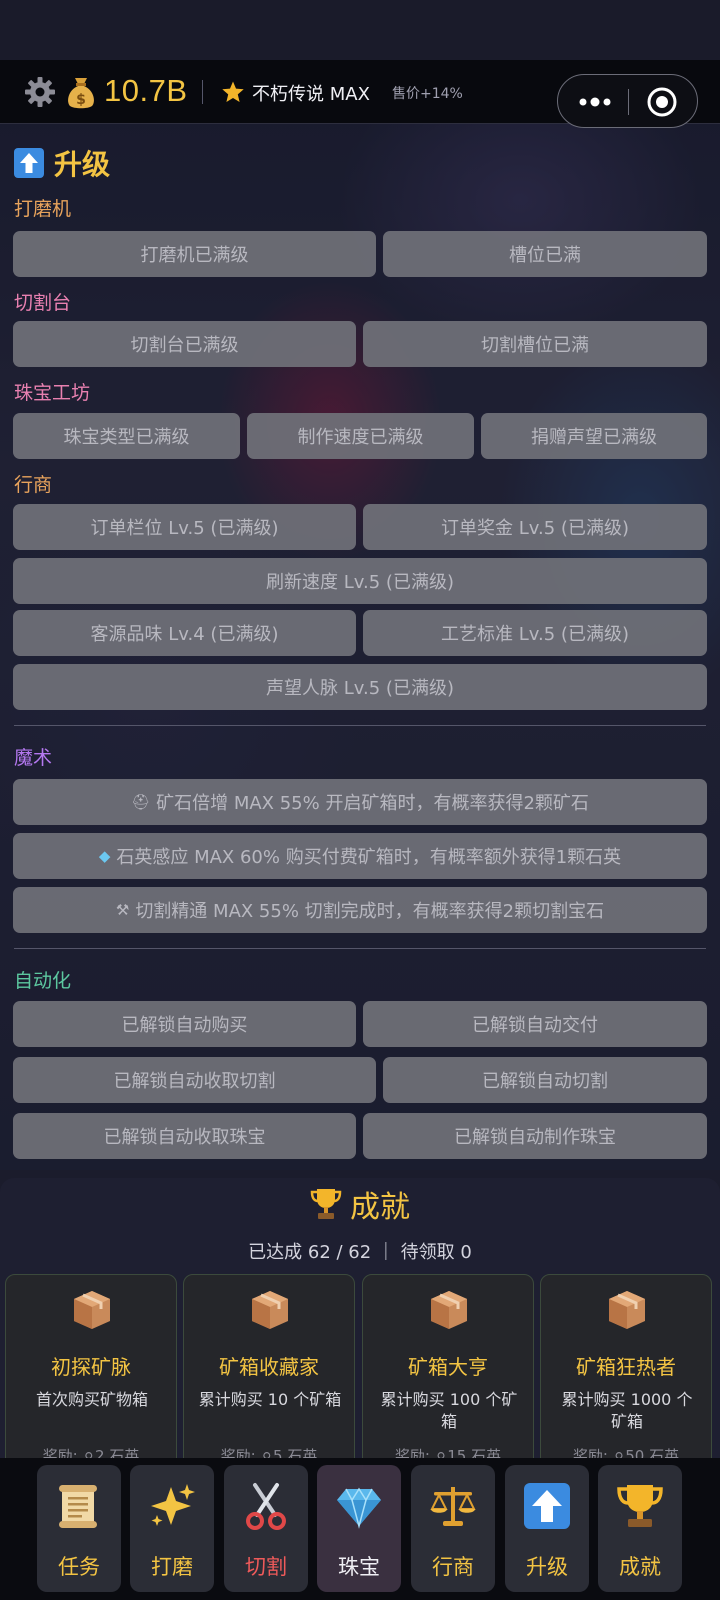 The image size is (720, 1600). What do you see at coordinates (40, 92) in the screenshot?
I see `gear-icon` at bounding box center [40, 92].